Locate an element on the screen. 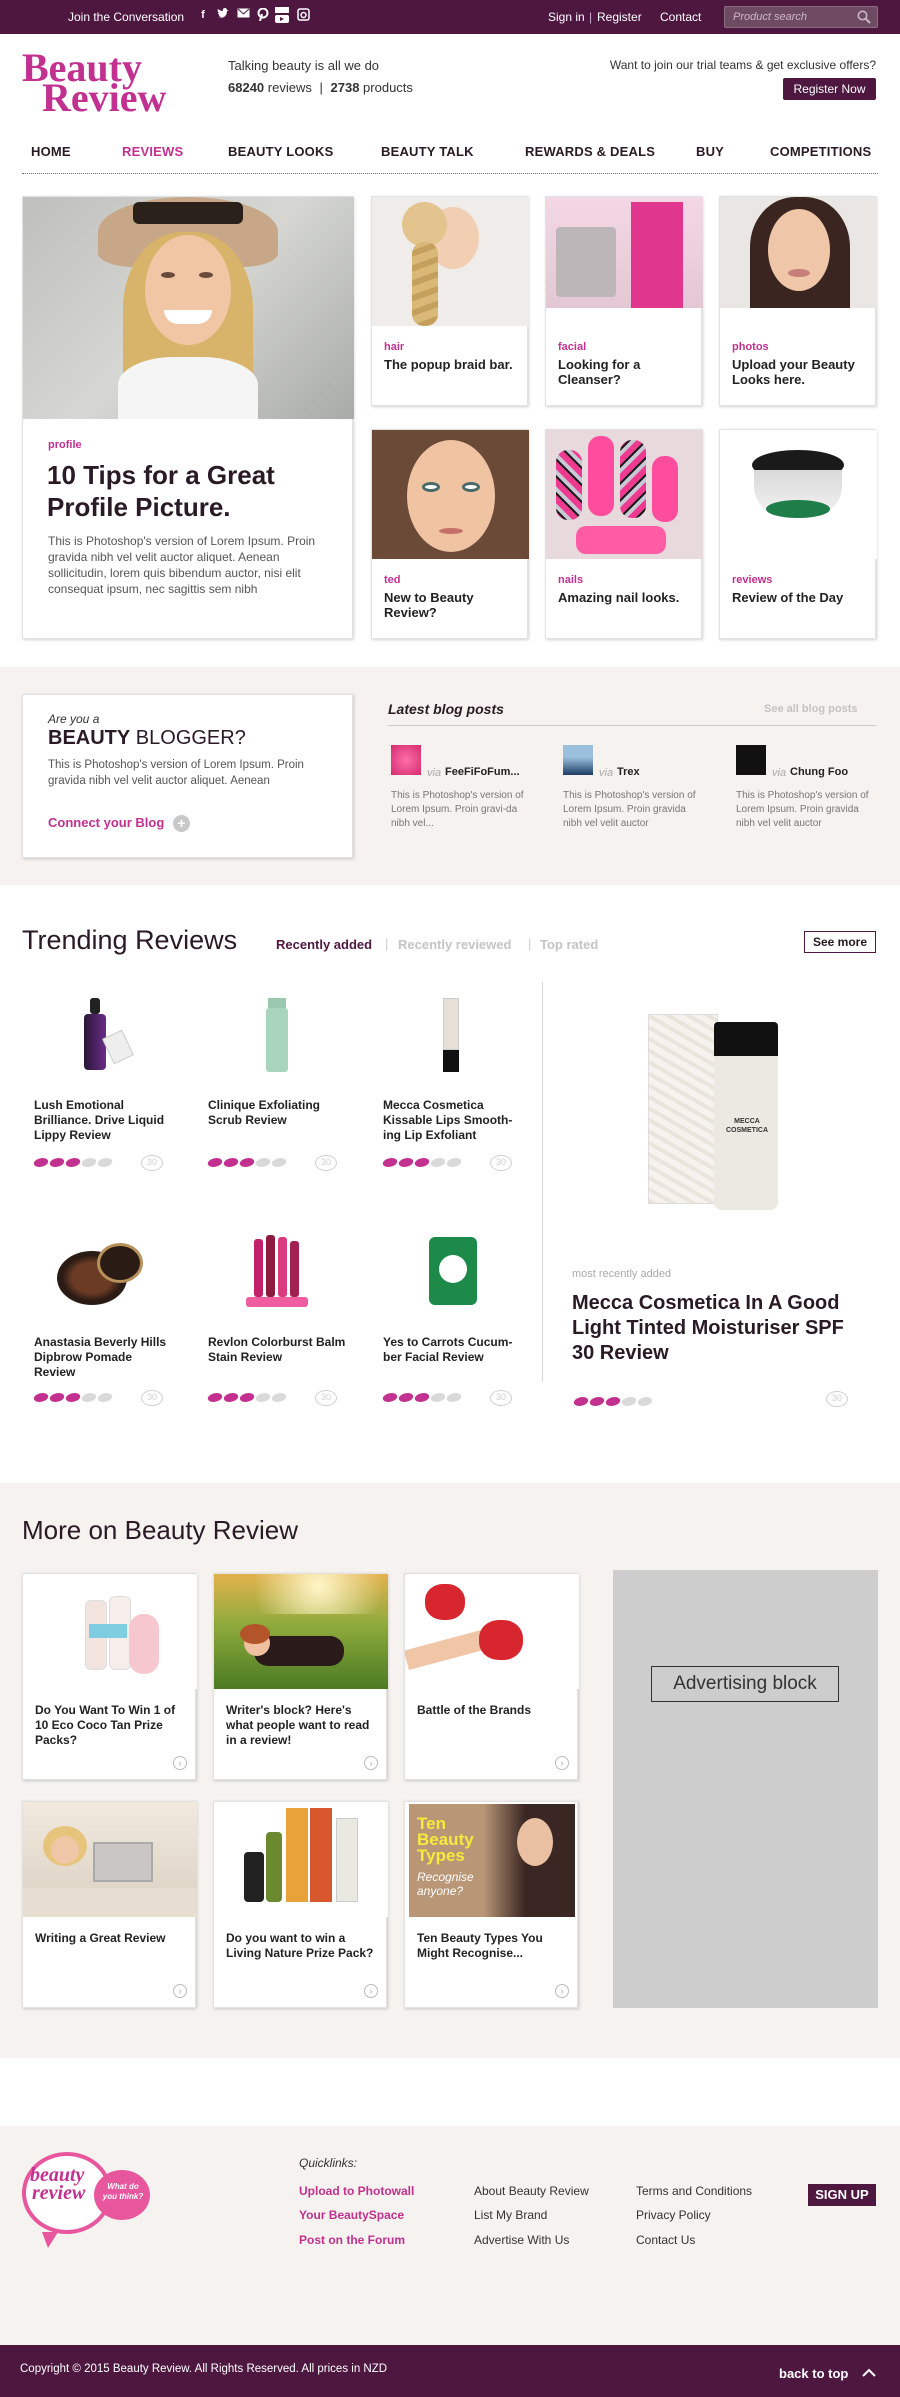 The height and width of the screenshot is (2397, 900). search-icon is located at coordinates (864, 19).